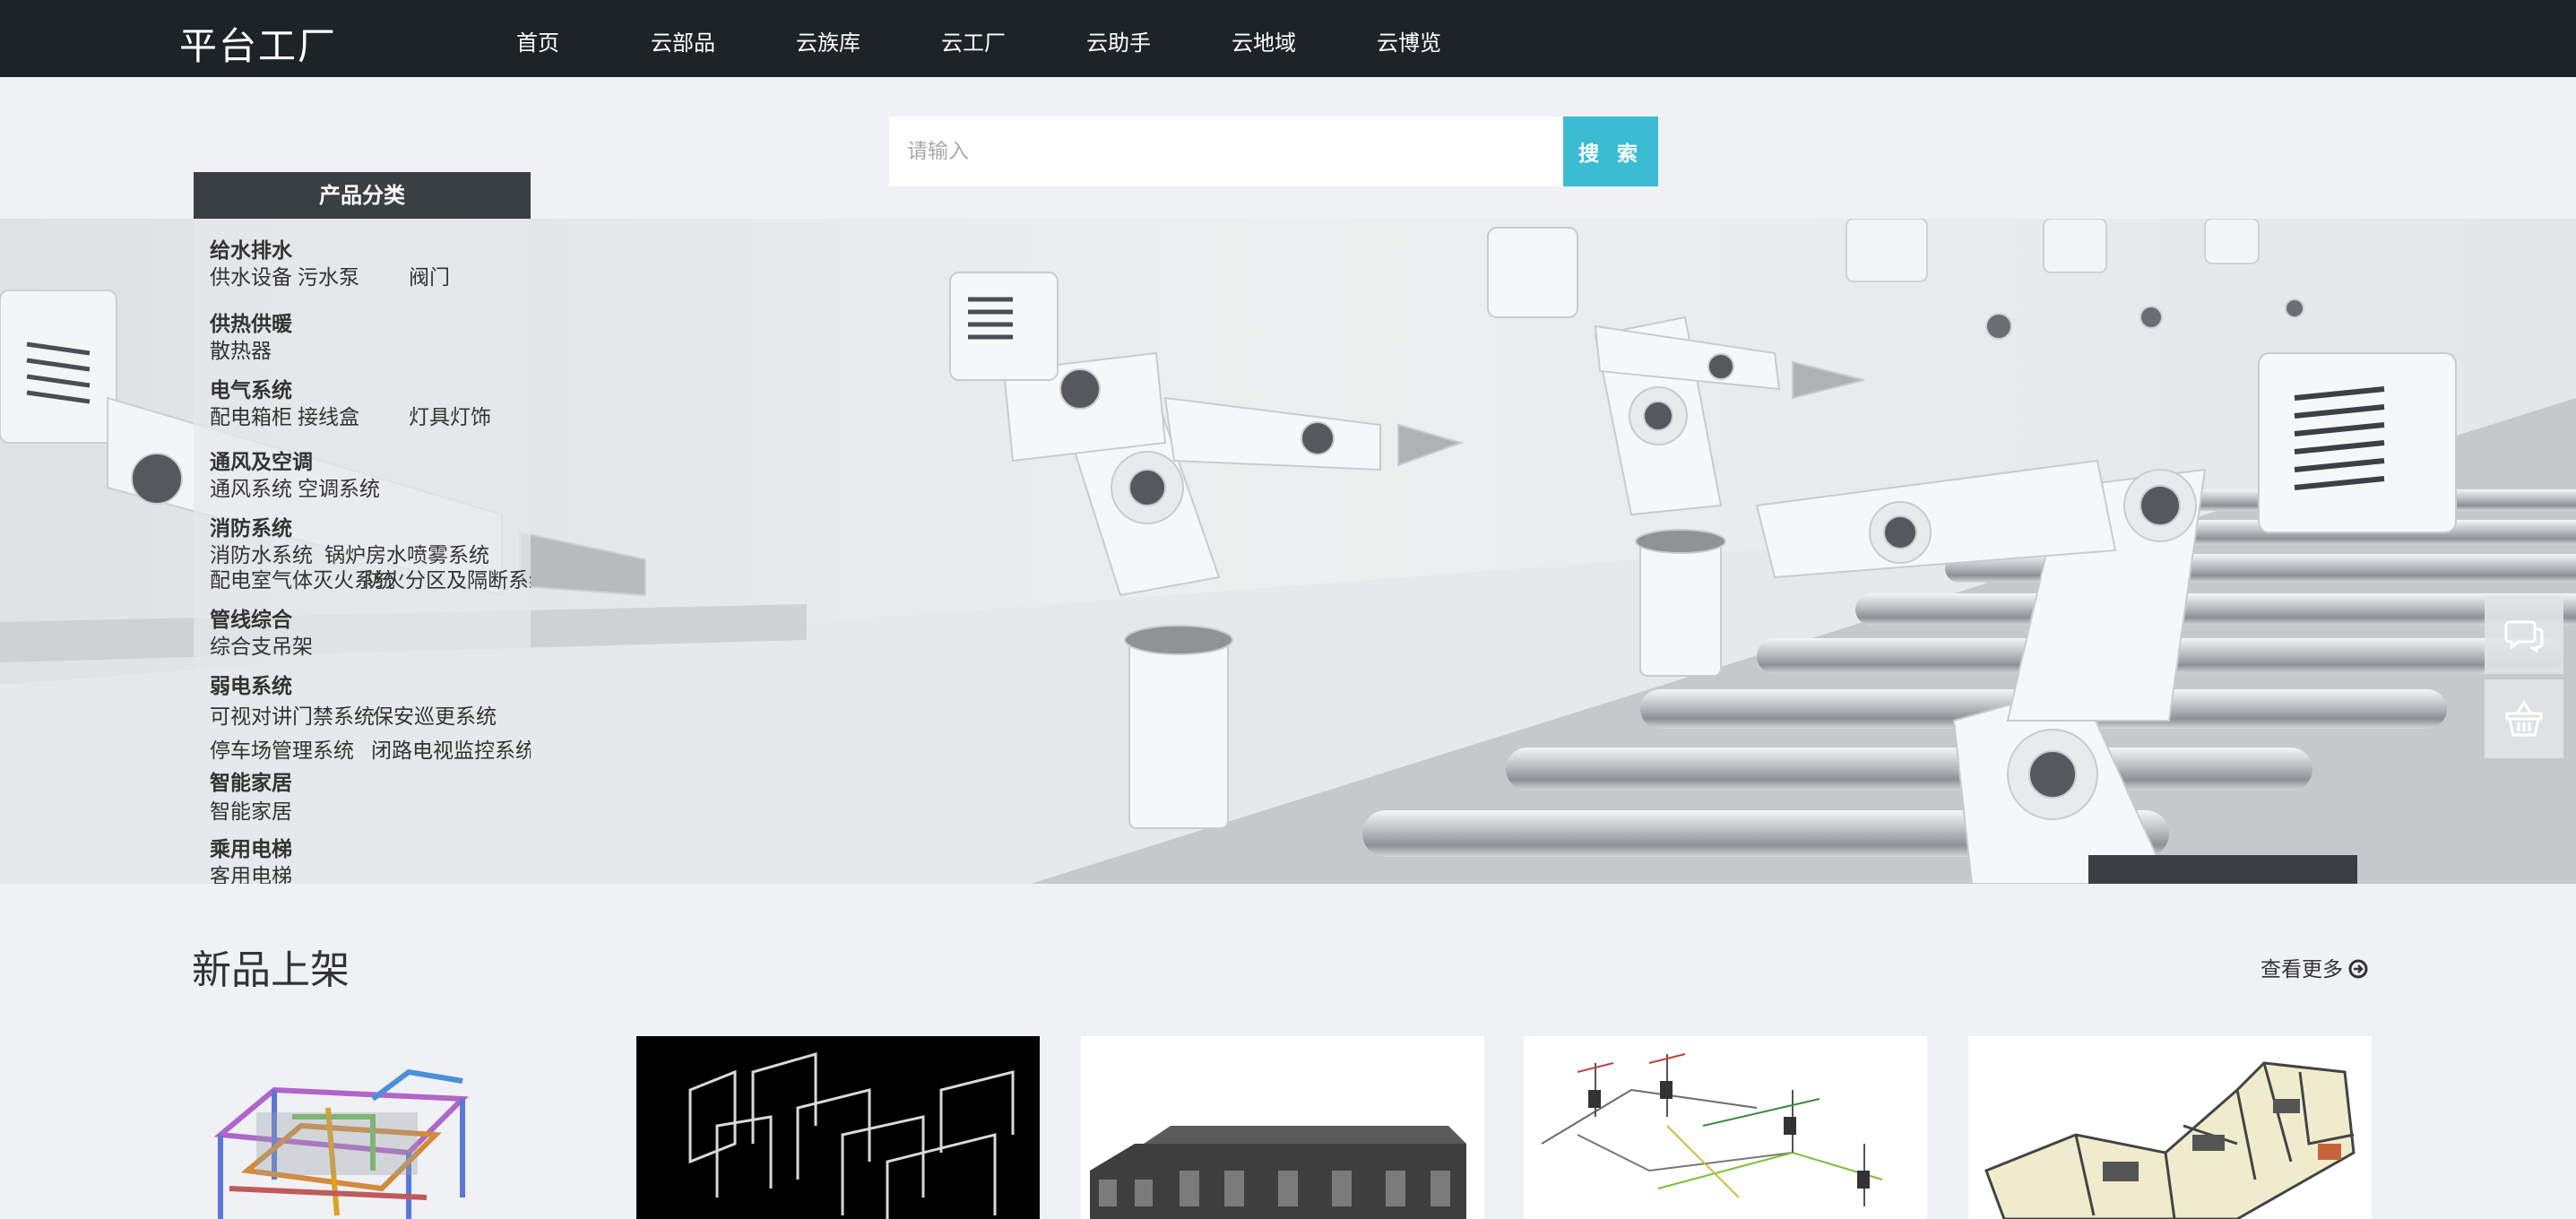  Describe the element at coordinates (1409, 41) in the screenshot. I see `nav-item-cloud-expo: 云博览` at that location.